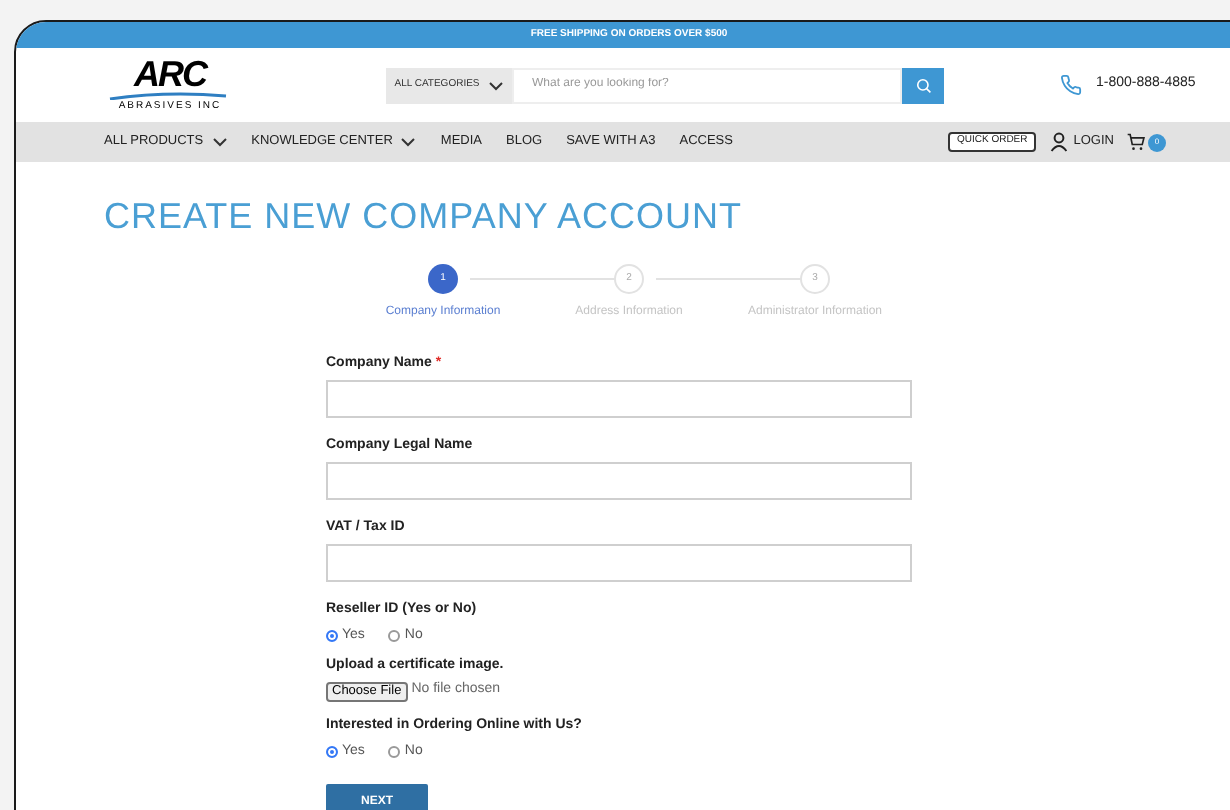 The width and height of the screenshot is (1230, 810). Describe the element at coordinates (170, 74) in the screenshot. I see `logo-wordmark: ARC` at that location.